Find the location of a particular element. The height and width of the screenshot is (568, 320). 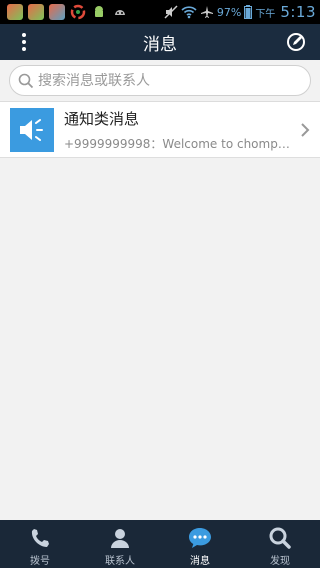

tab-label: 发现 is located at coordinates (280, 561).